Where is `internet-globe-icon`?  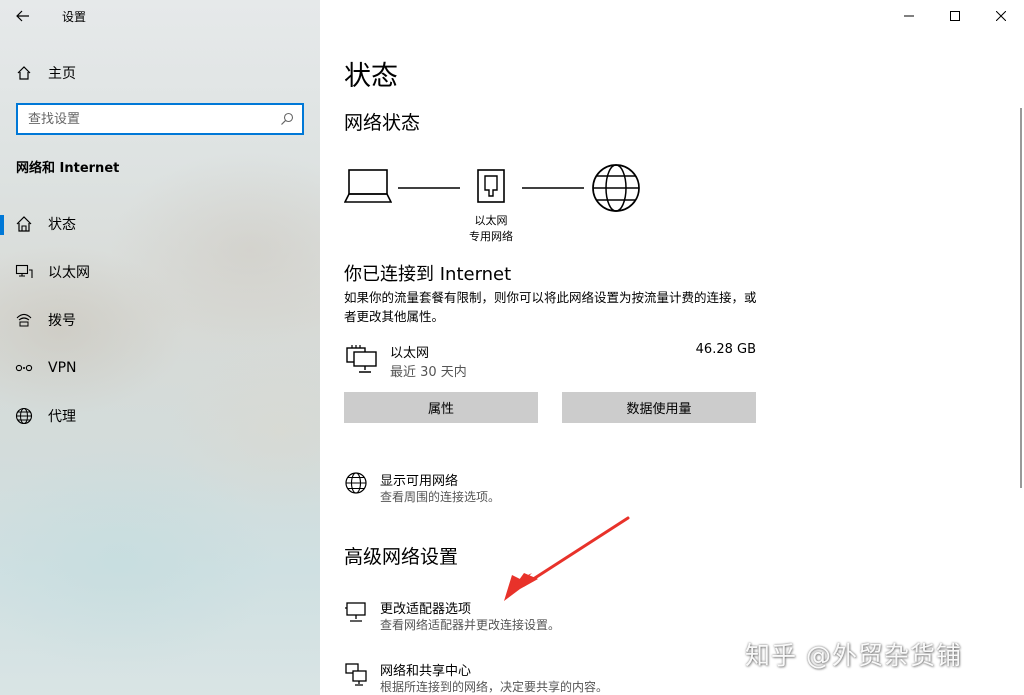
internet-globe-icon is located at coordinates (616, 188).